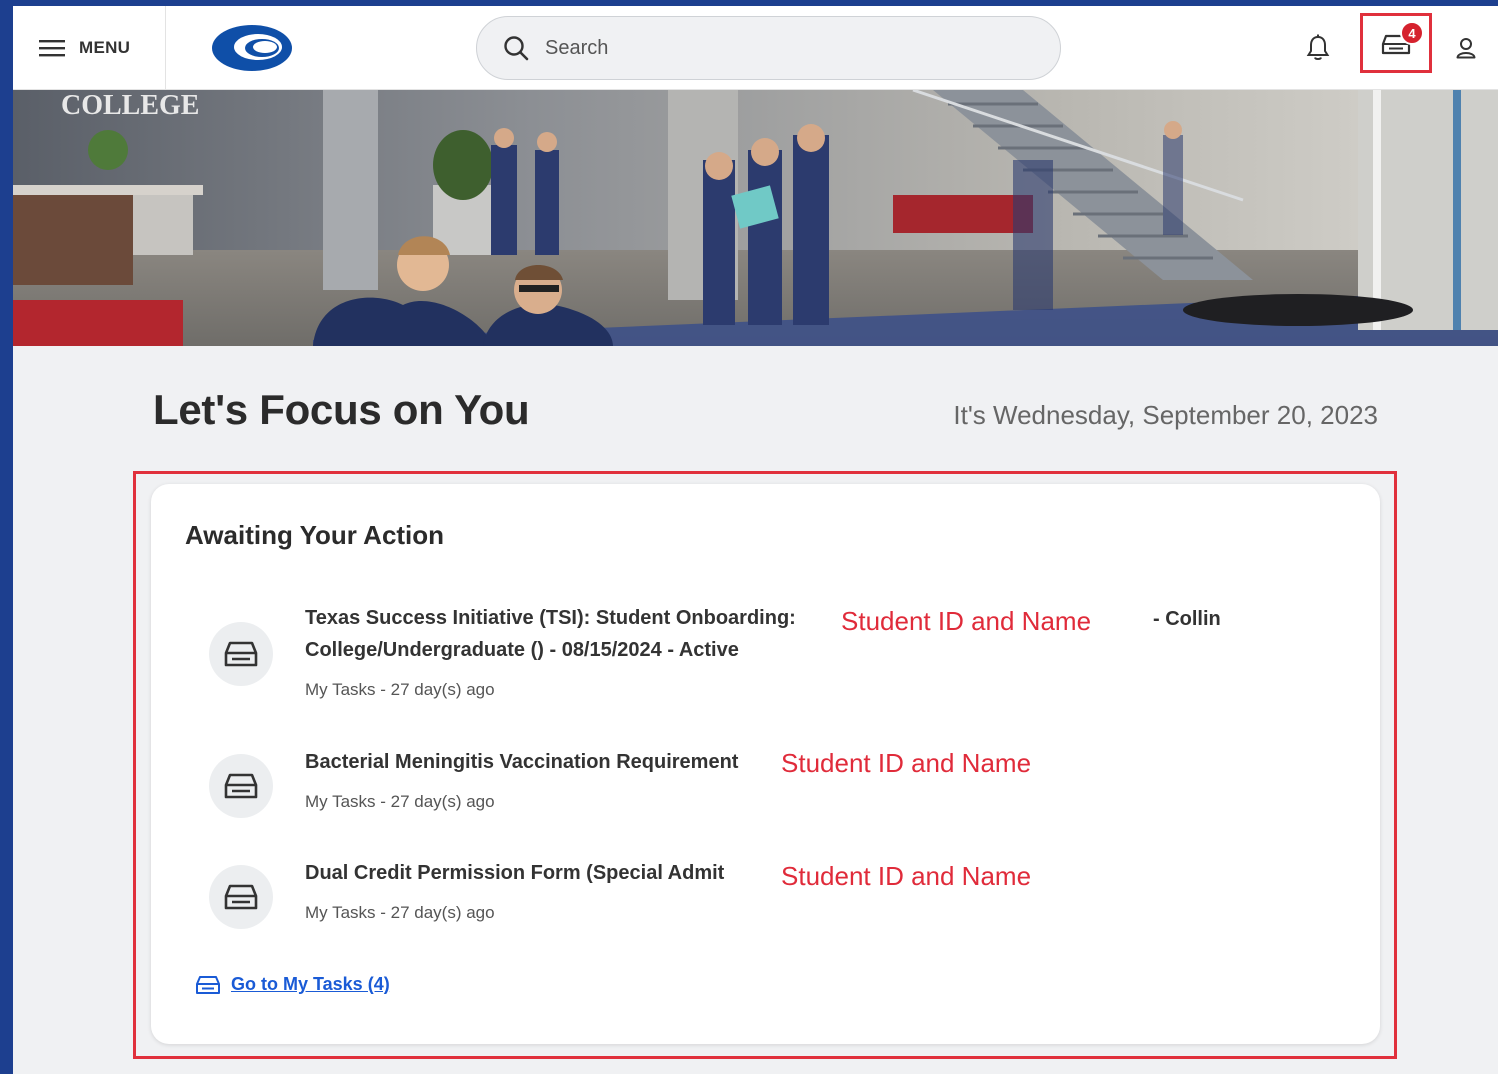 This screenshot has width=1498, height=1074. I want to click on inbox-count-badge: 4, so click(1412, 33).